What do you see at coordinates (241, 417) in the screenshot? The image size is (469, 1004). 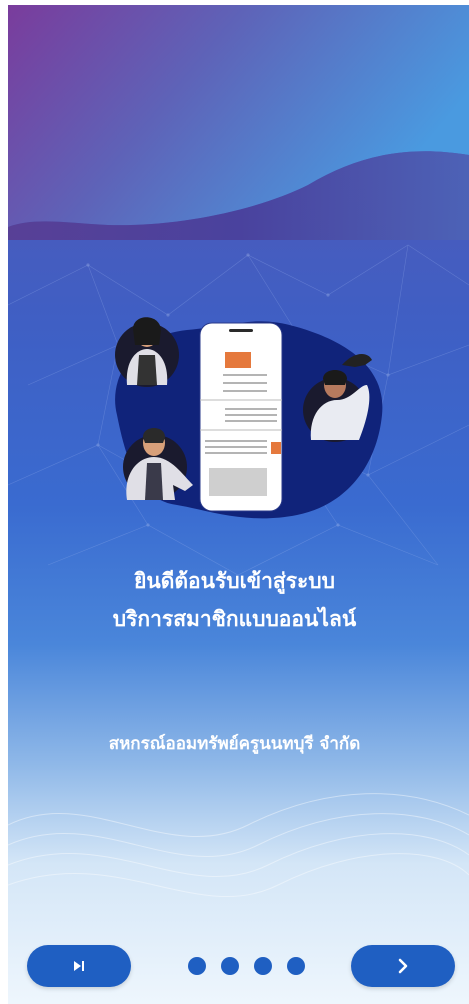 I see `phone-icon` at bounding box center [241, 417].